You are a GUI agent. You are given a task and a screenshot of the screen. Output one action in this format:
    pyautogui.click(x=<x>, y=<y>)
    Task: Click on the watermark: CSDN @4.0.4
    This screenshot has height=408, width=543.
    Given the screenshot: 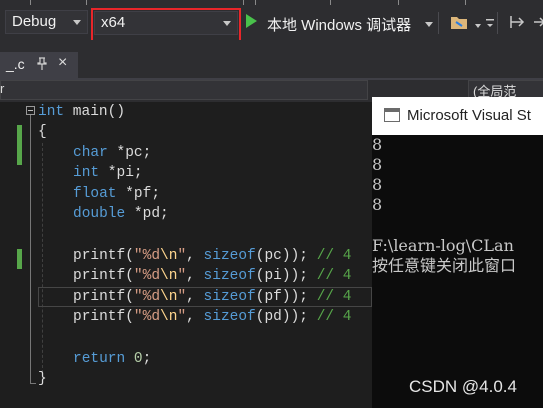 What is the action you would take?
    pyautogui.click(x=463, y=386)
    